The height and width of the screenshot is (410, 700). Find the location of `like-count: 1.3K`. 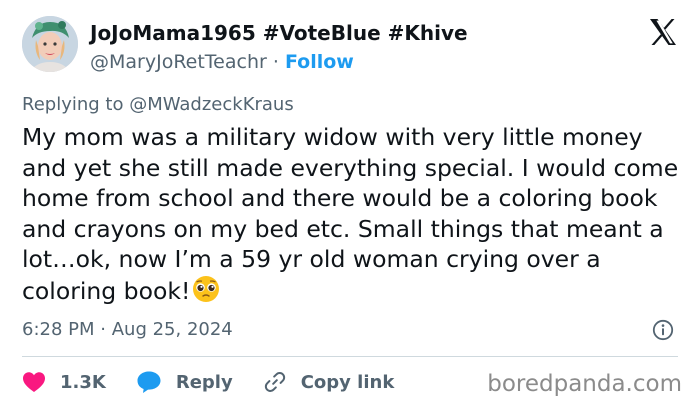

like-count: 1.3K is located at coordinates (83, 382).